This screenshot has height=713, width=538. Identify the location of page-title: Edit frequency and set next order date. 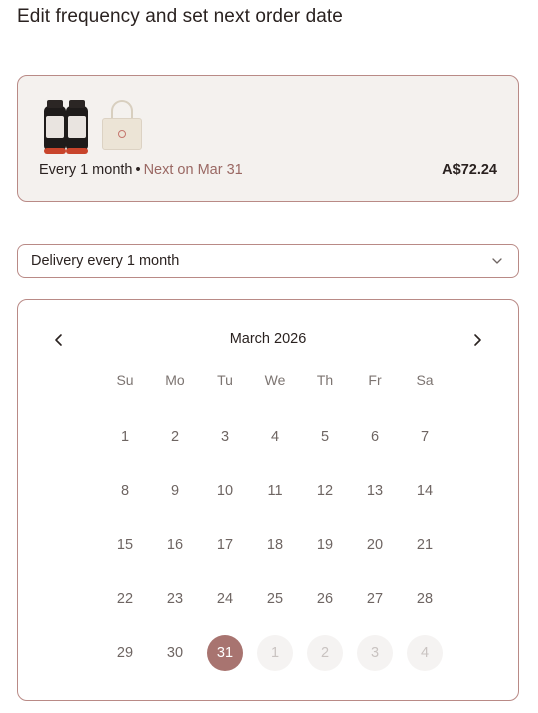
(180, 16).